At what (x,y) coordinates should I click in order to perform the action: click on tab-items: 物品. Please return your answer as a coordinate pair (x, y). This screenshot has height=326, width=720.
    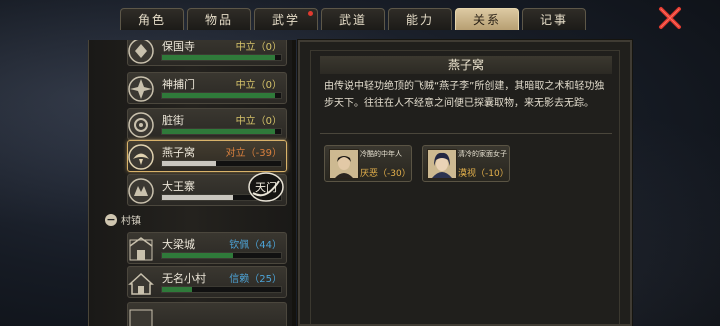
    Looking at the image, I should click on (219, 19).